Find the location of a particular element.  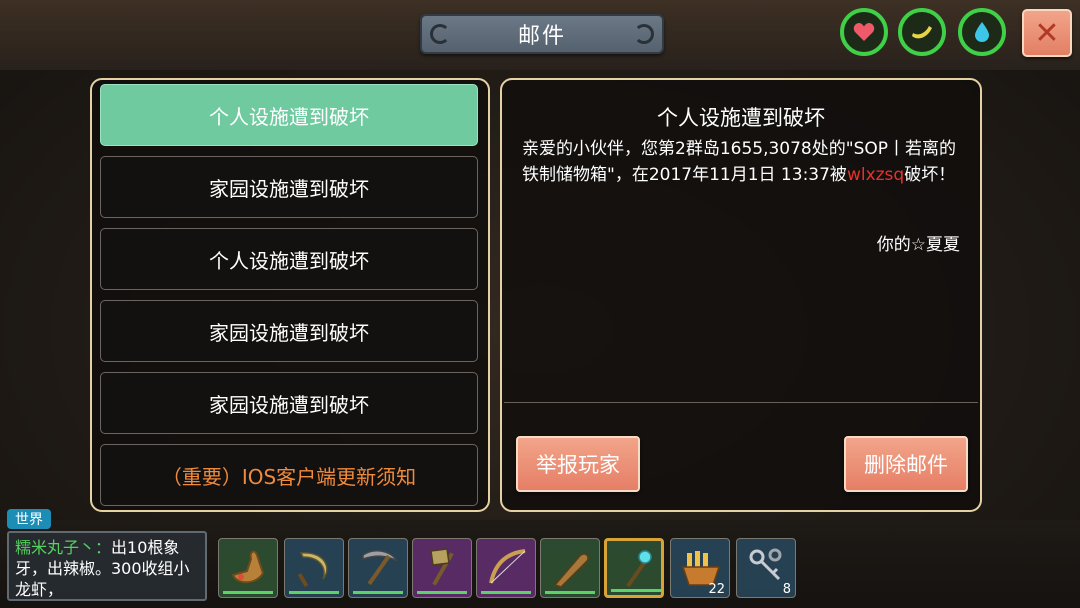

staff-icon is located at coordinates (639, 569).